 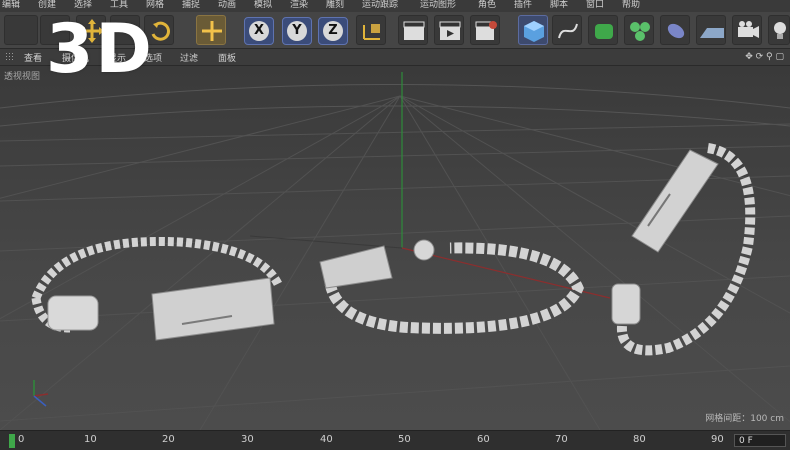 What do you see at coordinates (764, 57) in the screenshot?
I see `viewport-nav-icons: ✥ ⟳ ⚲ ▢` at bounding box center [764, 57].